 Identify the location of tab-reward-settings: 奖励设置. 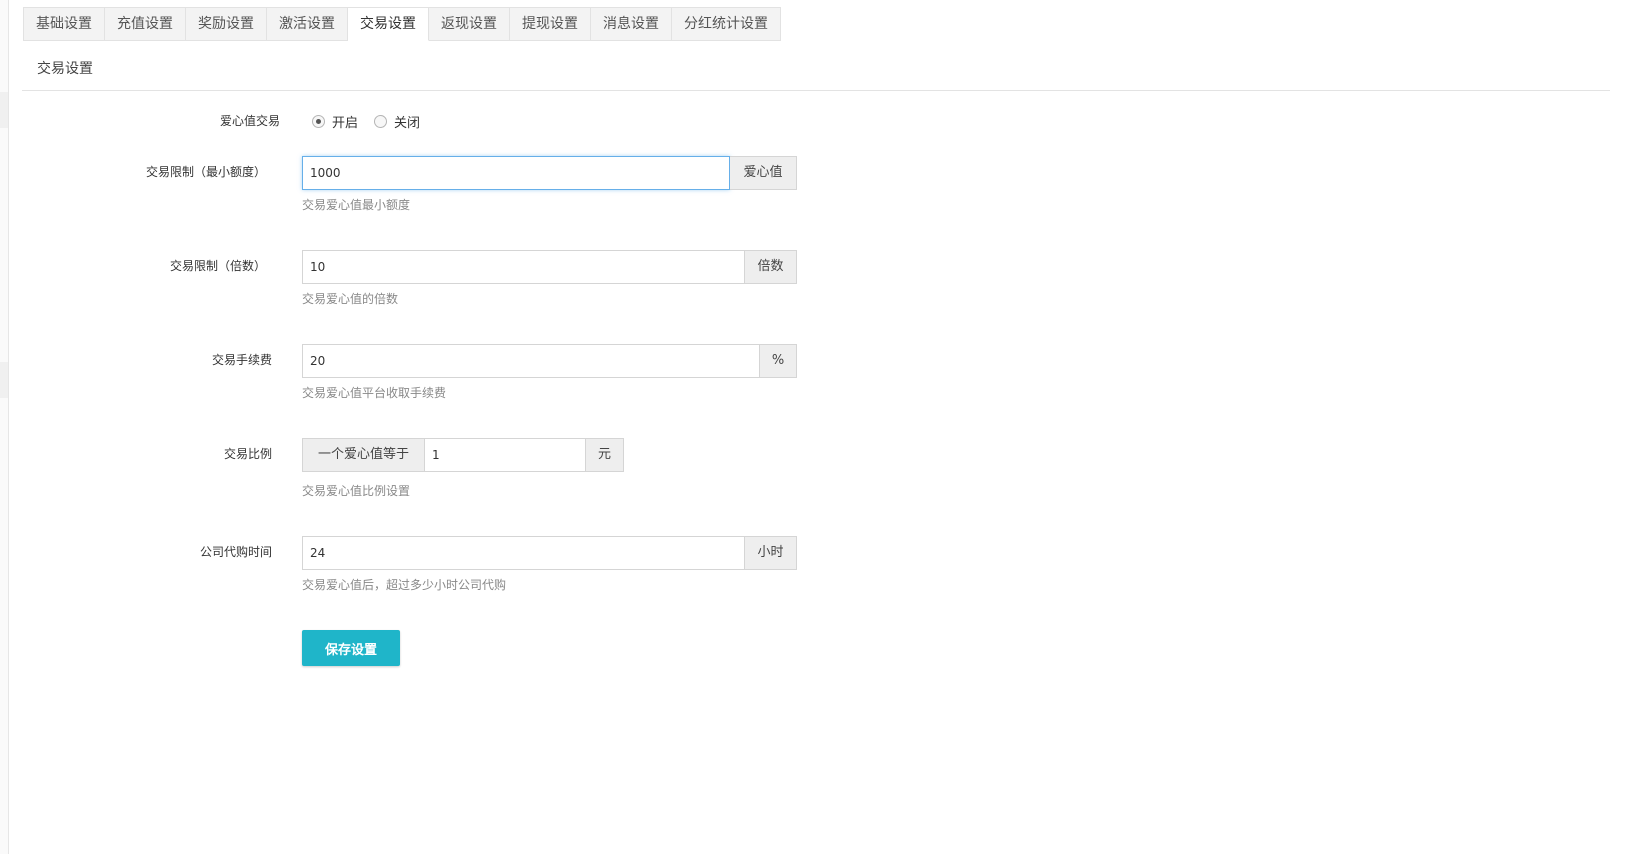
(226, 24).